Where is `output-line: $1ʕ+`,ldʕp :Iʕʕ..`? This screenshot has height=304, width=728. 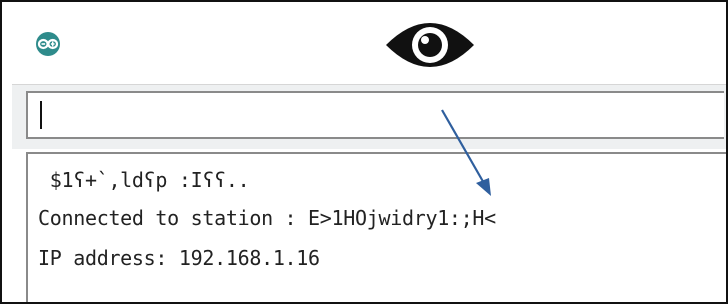 output-line: $1ʕ+`,ldʕp :Iʕʕ.. is located at coordinates (144, 180).